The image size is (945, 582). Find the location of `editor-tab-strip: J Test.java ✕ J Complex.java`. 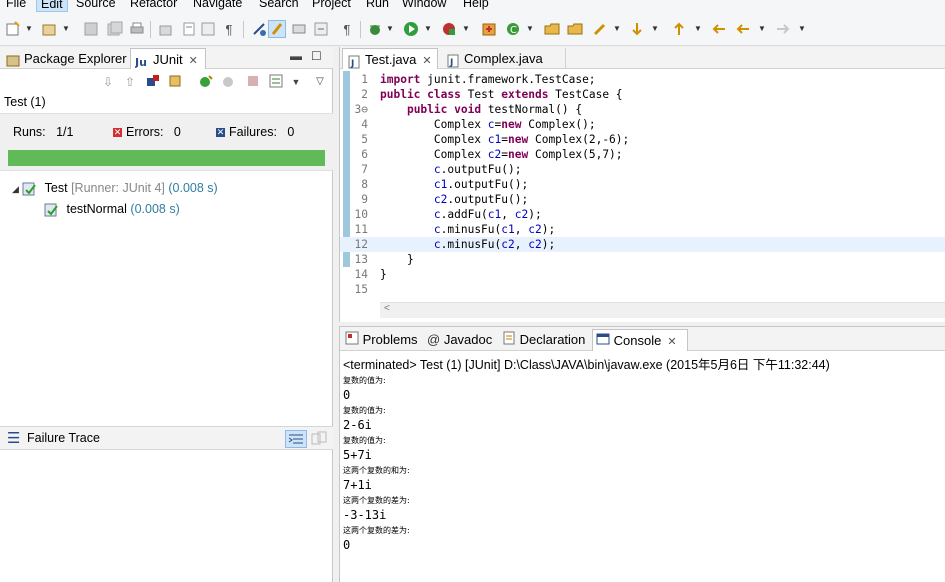

editor-tab-strip: J Test.java ✕ J Complex.java is located at coordinates (642, 58).